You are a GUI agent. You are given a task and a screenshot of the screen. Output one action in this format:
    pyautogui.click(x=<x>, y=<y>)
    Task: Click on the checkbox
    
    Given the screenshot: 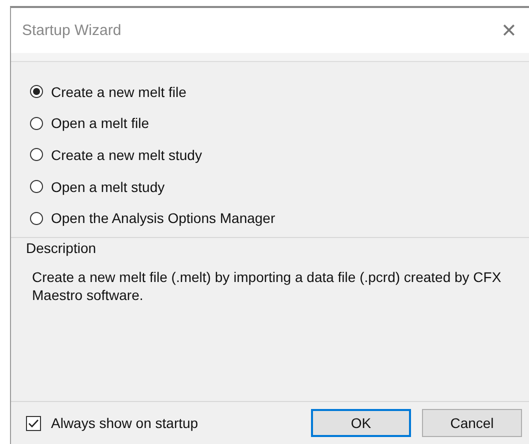 What is the action you would take?
    pyautogui.click(x=33, y=423)
    